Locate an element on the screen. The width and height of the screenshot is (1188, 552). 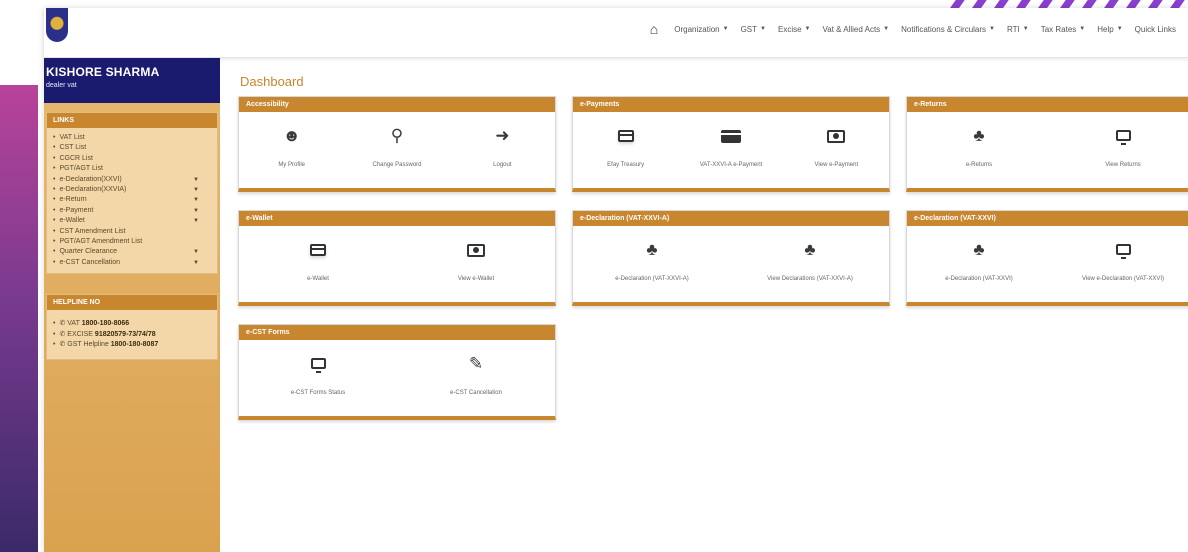
nav-label: Tax Rates is located at coordinates (1058, 29).